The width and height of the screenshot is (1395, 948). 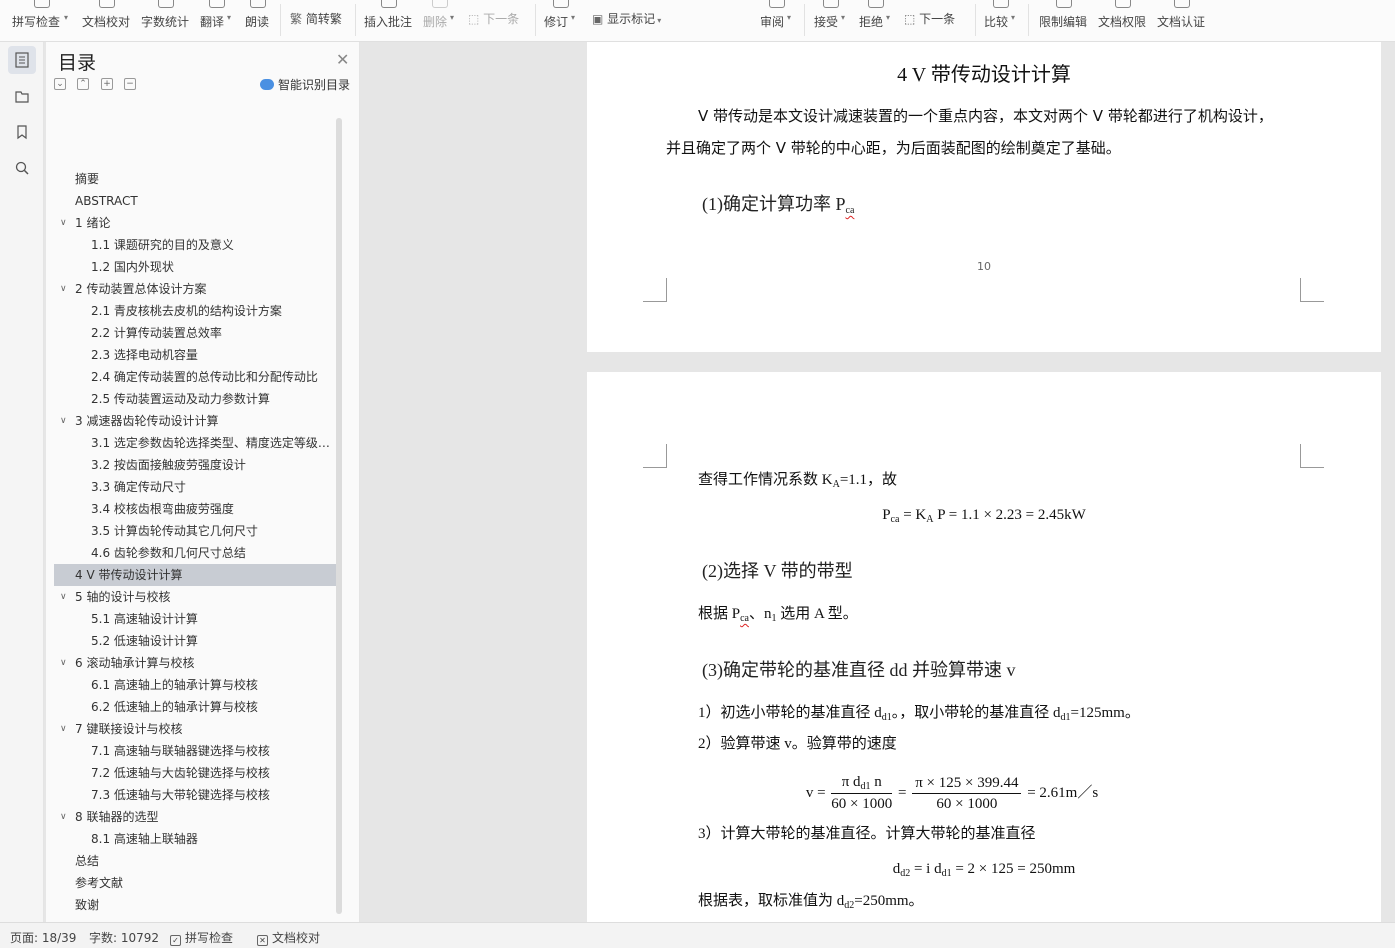 I want to click on toc-item: 7.1 高速轴与联轴器键选择与校核, so click(x=195, y=751).